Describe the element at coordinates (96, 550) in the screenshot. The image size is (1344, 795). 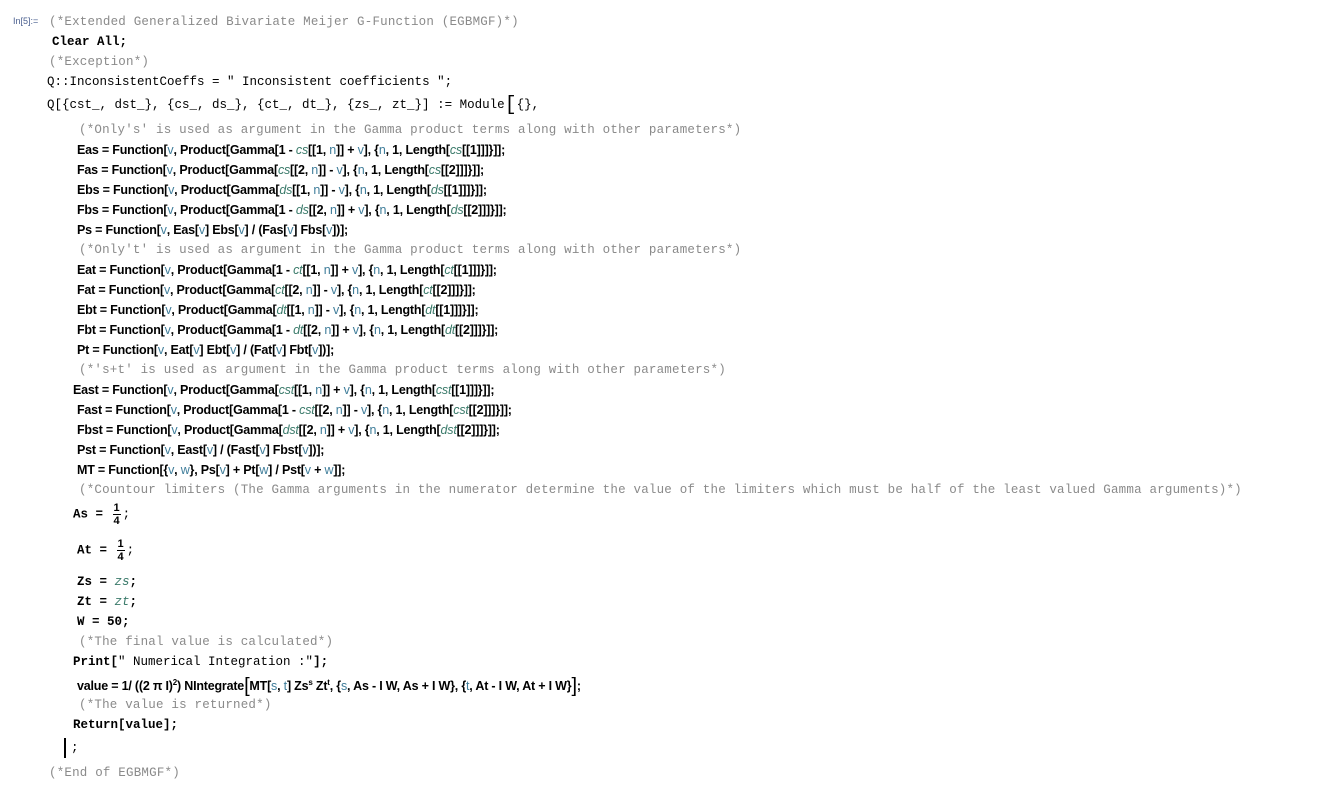
I see `at-lhs: At =` at that location.